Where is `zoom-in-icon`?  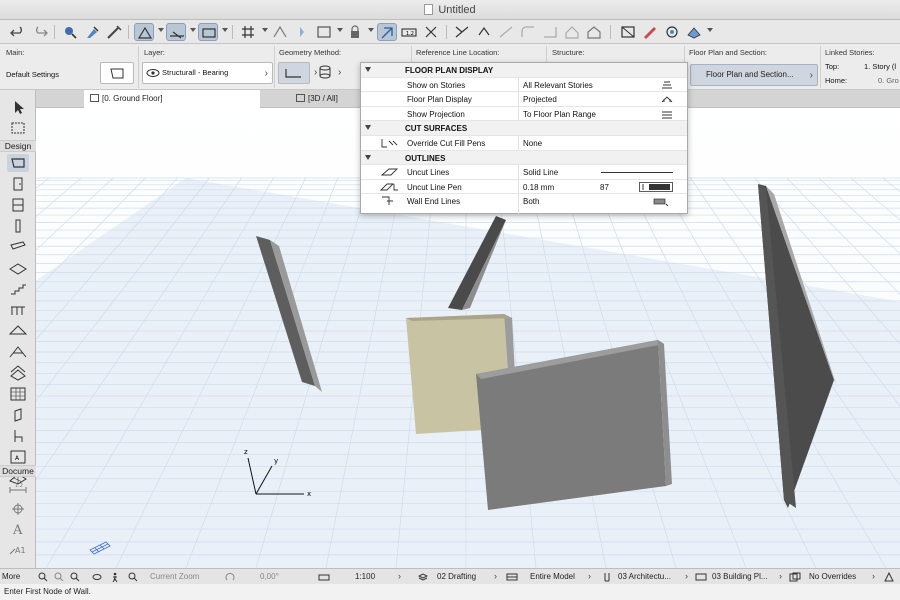 zoom-in-icon is located at coordinates (59, 577).